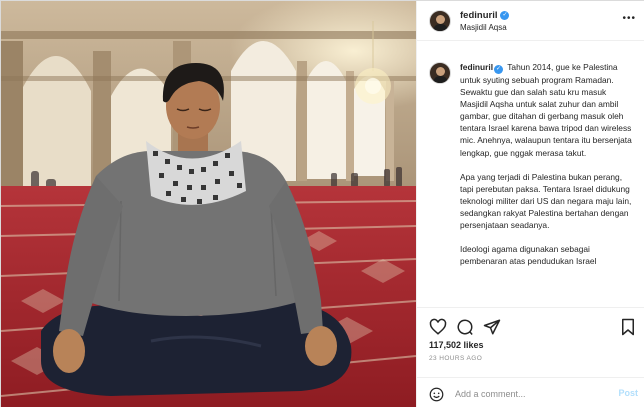 The image size is (644, 407). What do you see at coordinates (492, 327) in the screenshot?
I see `share-icon` at bounding box center [492, 327].